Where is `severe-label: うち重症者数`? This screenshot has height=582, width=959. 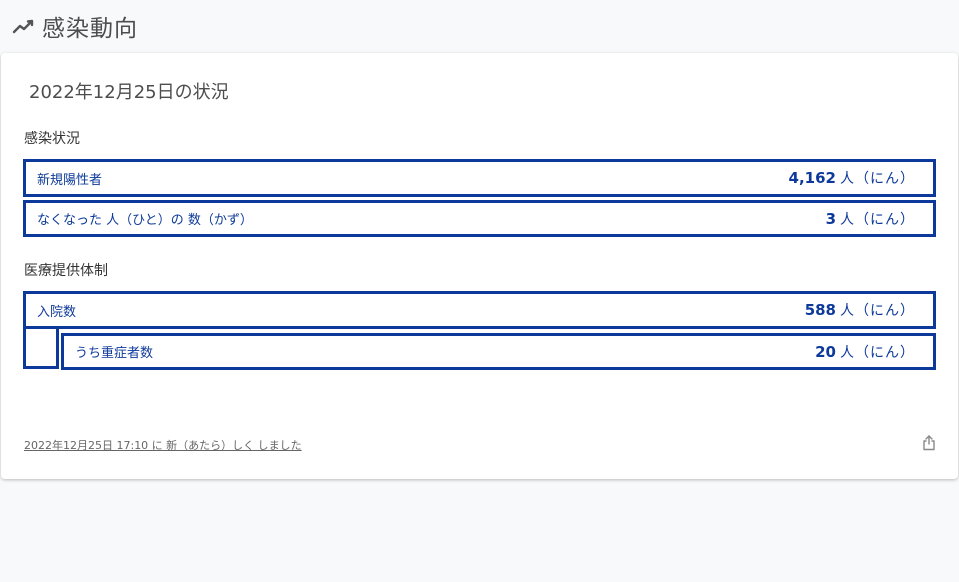
severe-label: うち重症者数 is located at coordinates (114, 353).